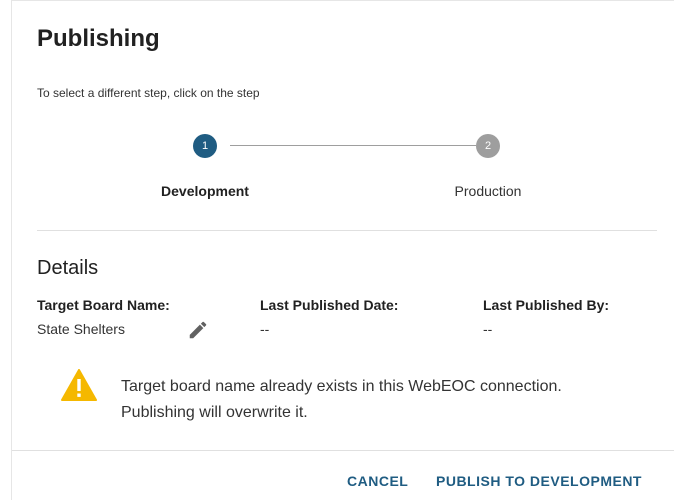 The height and width of the screenshot is (500, 674). I want to click on footer-divider, so click(343, 450).